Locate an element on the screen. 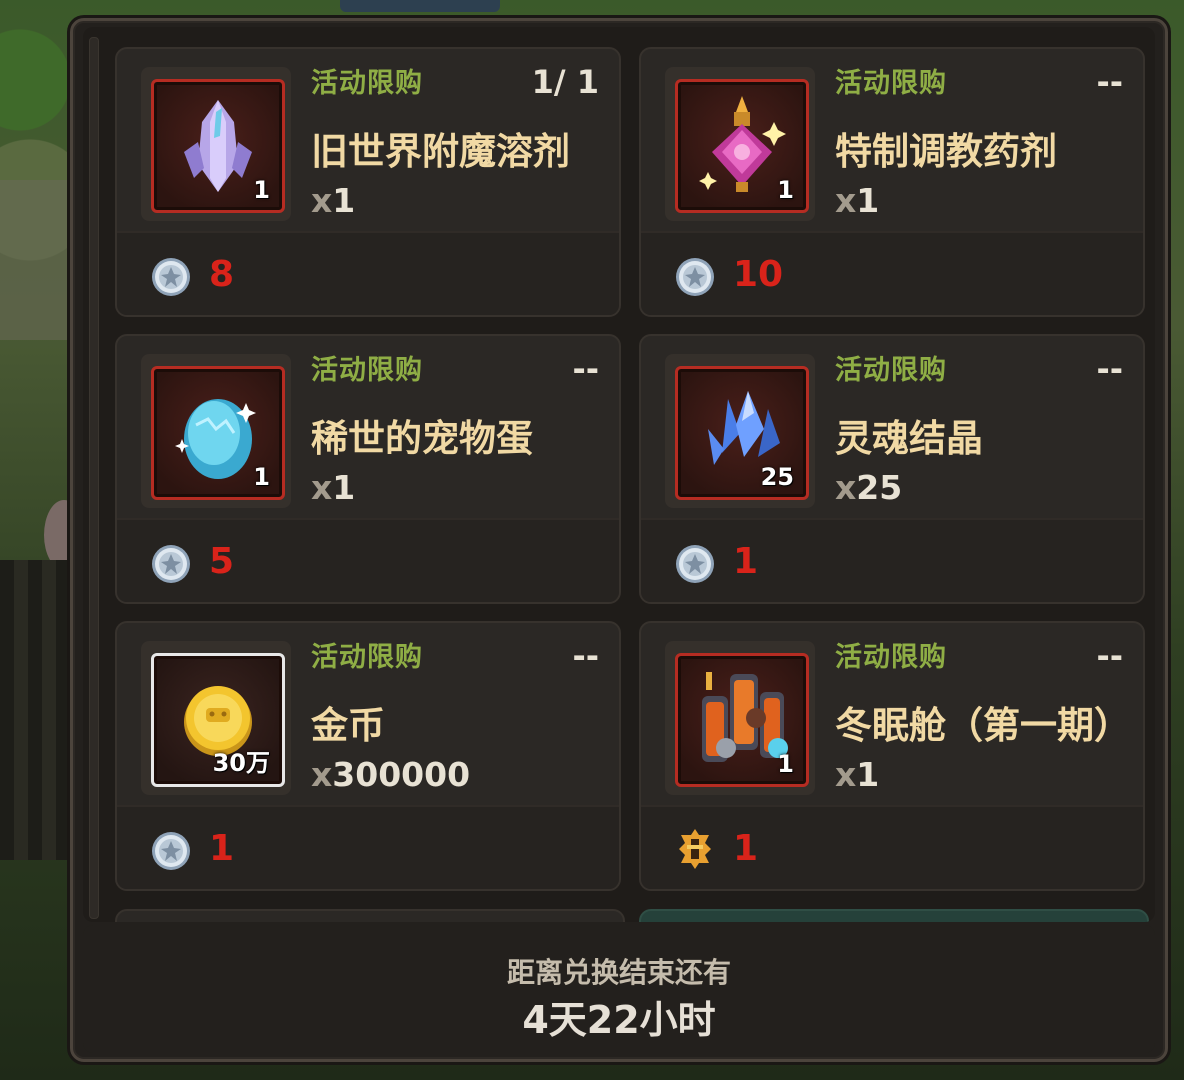  gold-emblem-icon is located at coordinates (695, 849).